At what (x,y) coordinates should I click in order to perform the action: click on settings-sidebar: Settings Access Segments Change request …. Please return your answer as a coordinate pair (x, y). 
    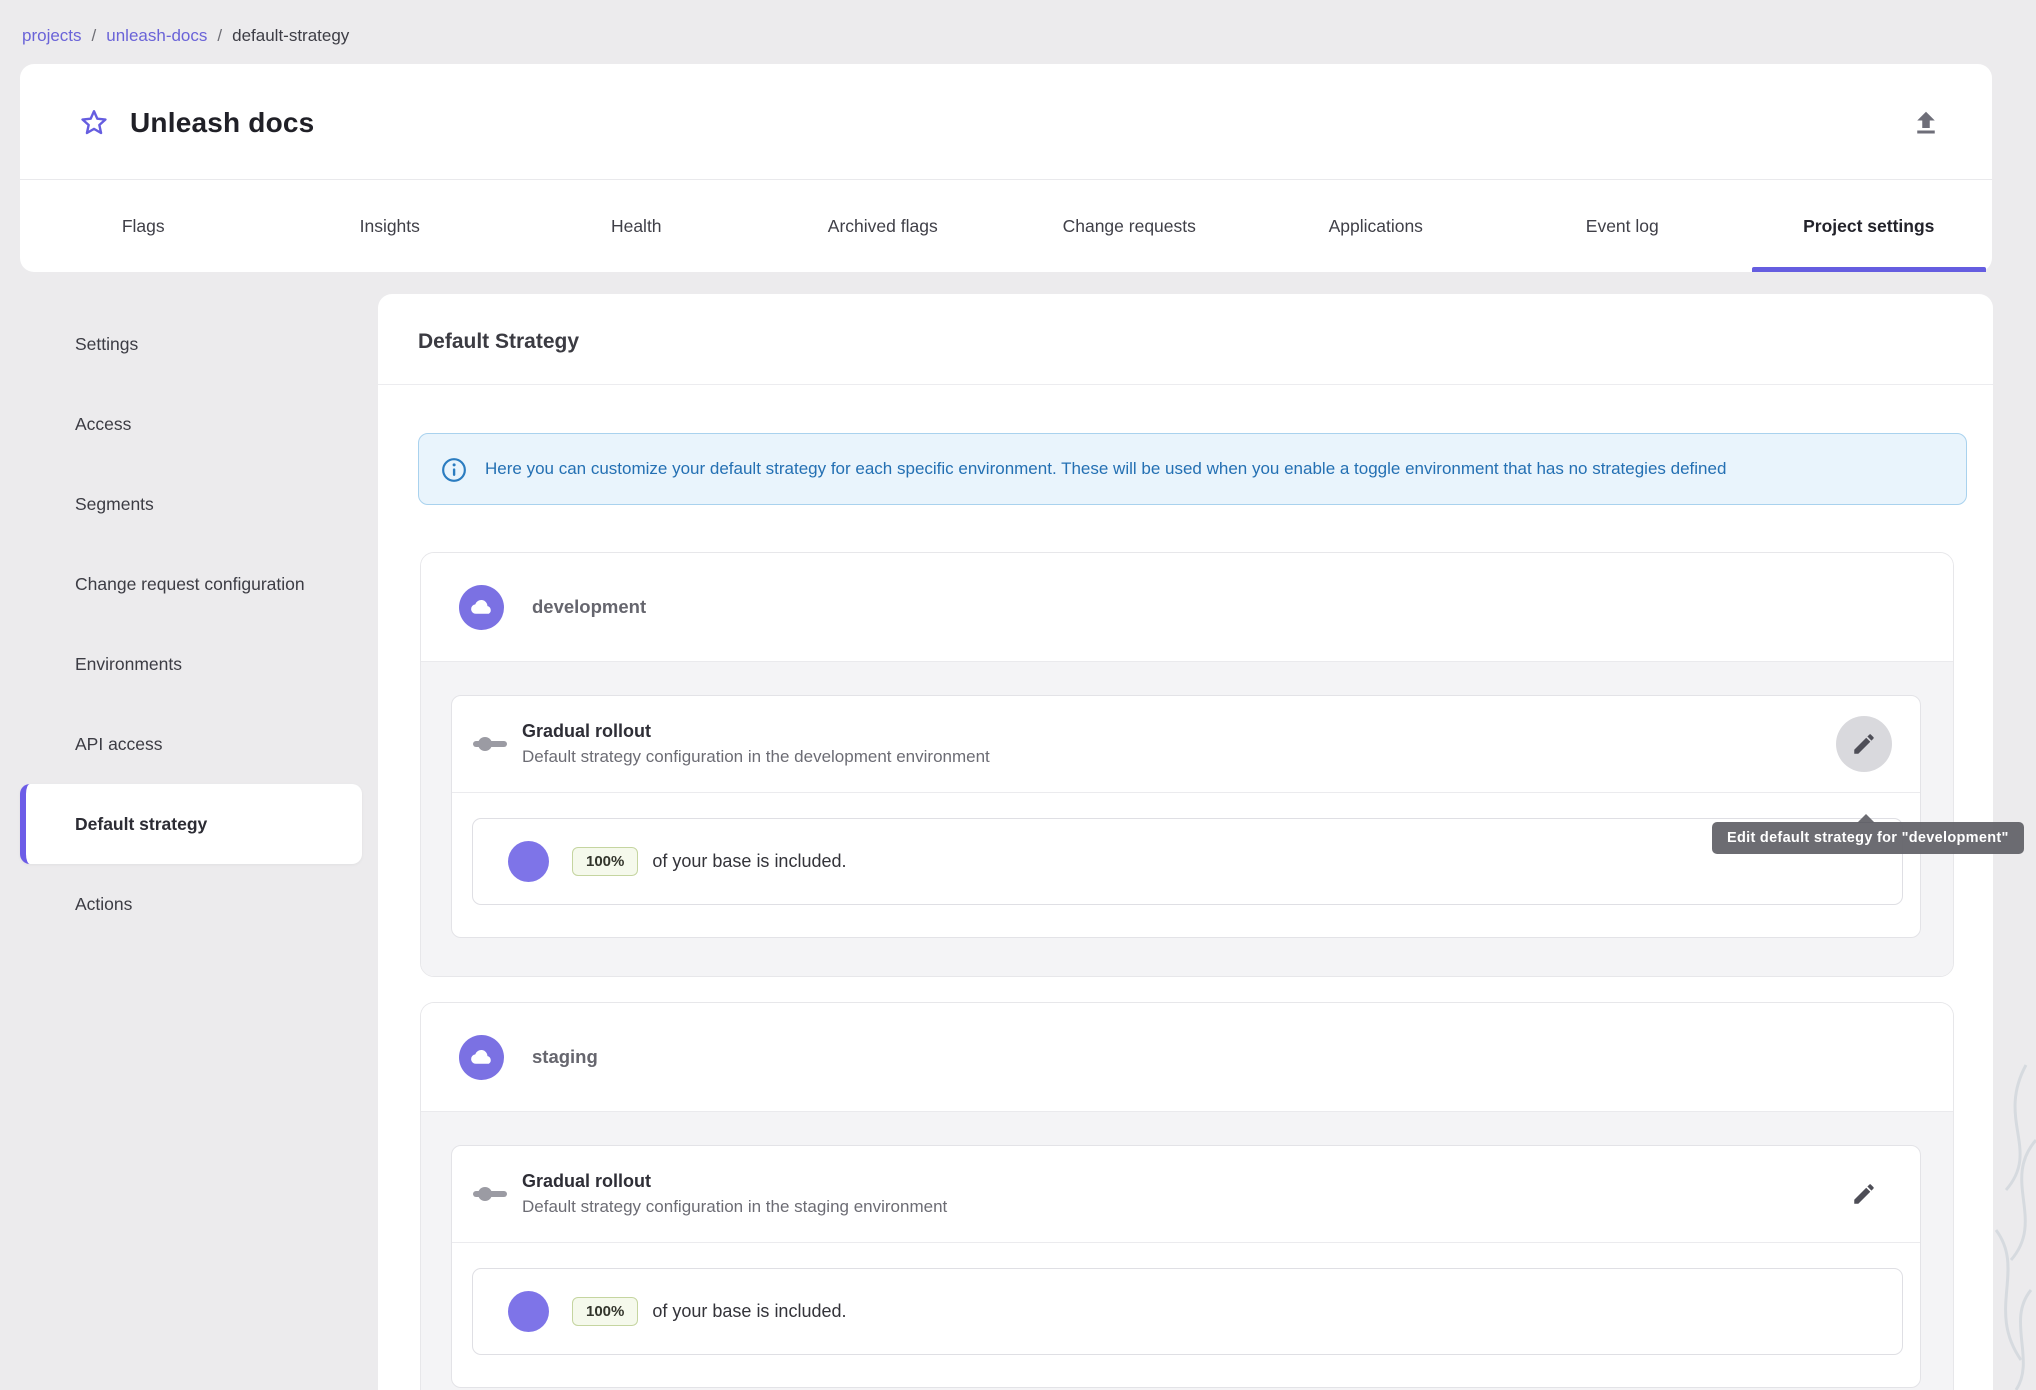
    Looking at the image, I should click on (191, 619).